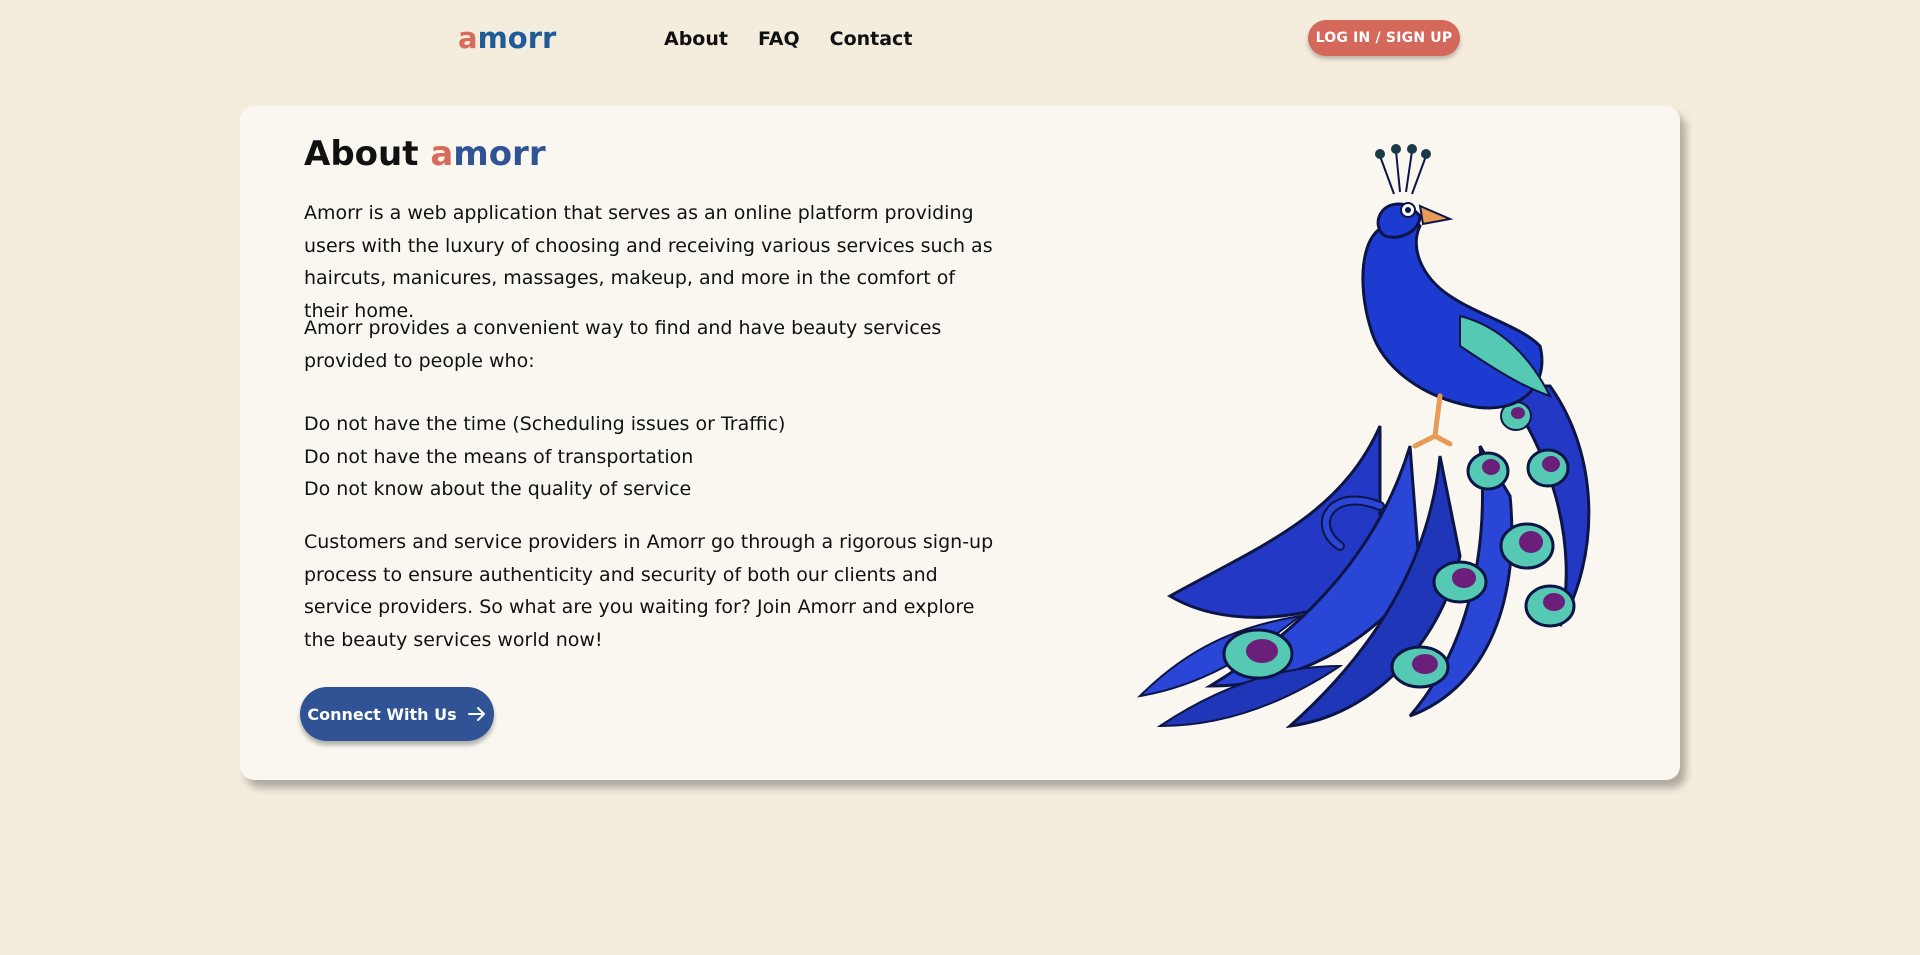 Image resolution: width=1920 pixels, height=955 pixels. Describe the element at coordinates (779, 39) in the screenshot. I see `nav-link-faq: FAQ` at that location.